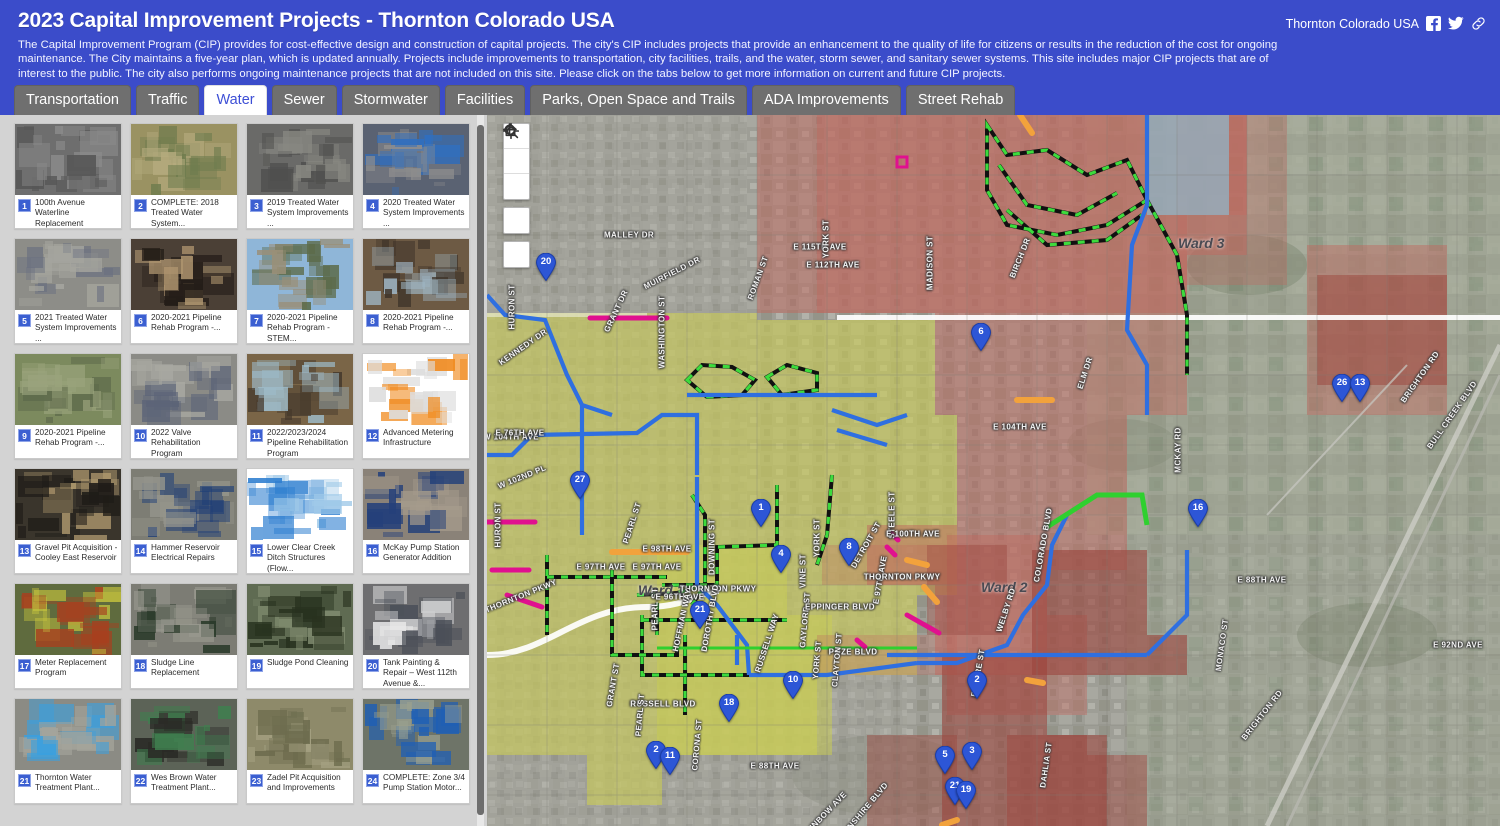 This screenshot has height=826, width=1500. What do you see at coordinates (372, 205) in the screenshot?
I see `project-number-badge: 4` at bounding box center [372, 205].